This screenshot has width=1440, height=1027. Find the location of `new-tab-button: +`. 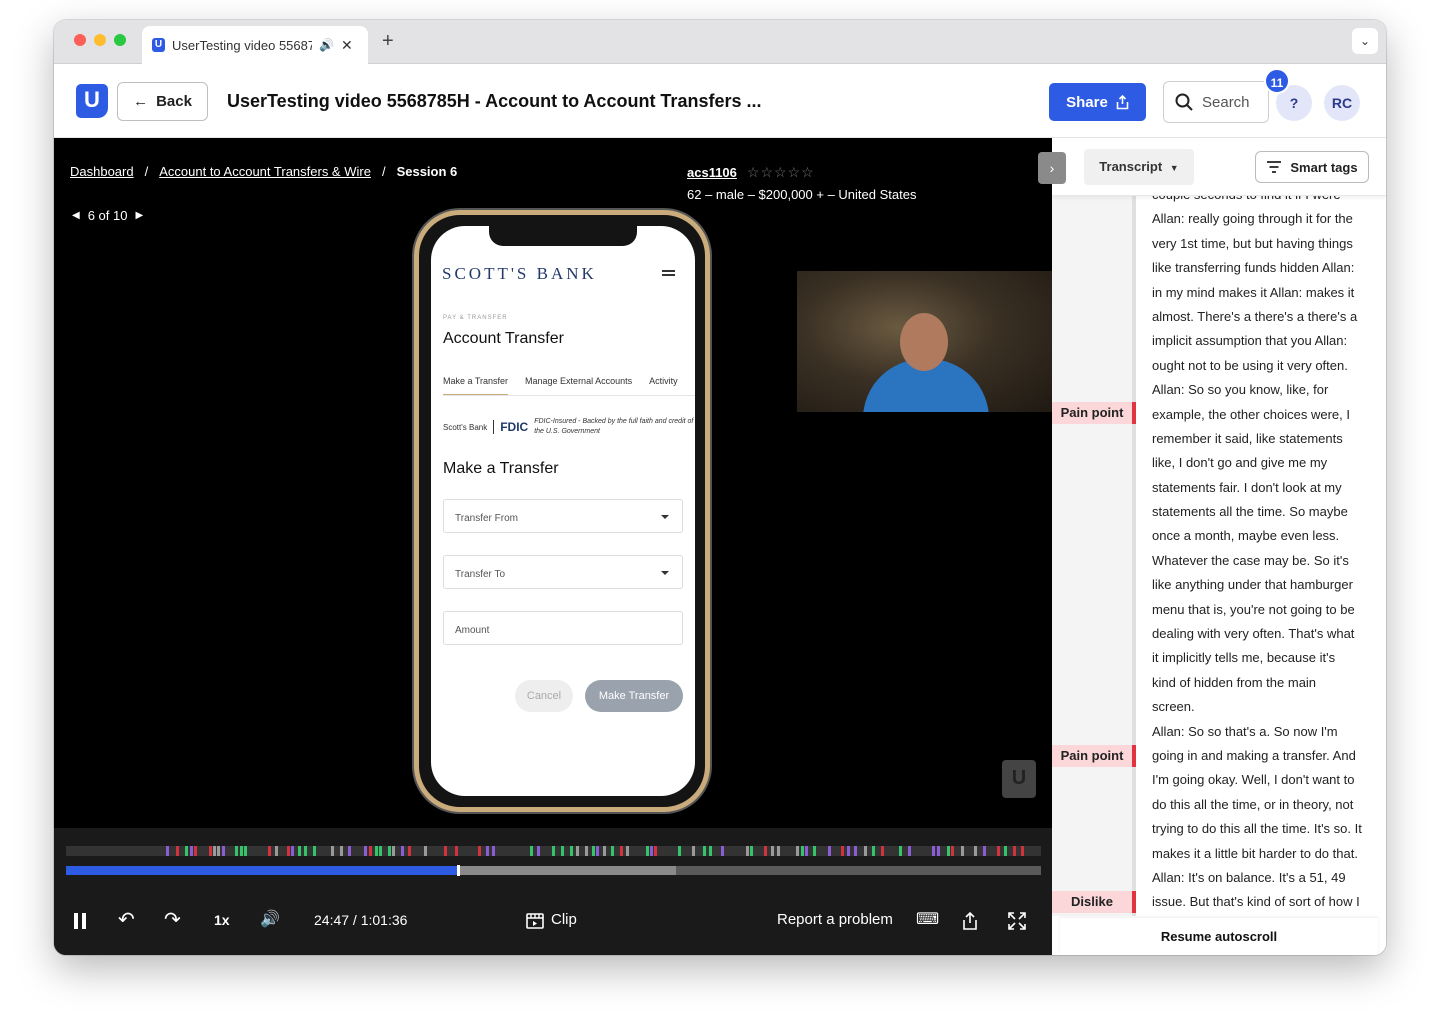

new-tab-button: + is located at coordinates (388, 41).